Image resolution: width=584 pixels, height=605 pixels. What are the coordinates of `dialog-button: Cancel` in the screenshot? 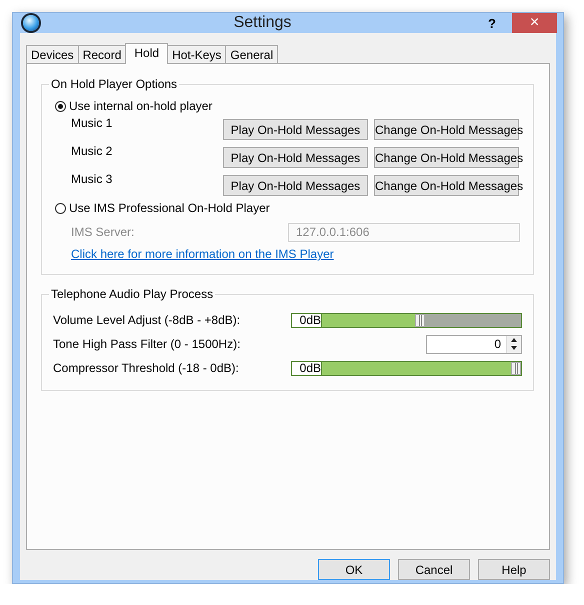 It's located at (434, 569).